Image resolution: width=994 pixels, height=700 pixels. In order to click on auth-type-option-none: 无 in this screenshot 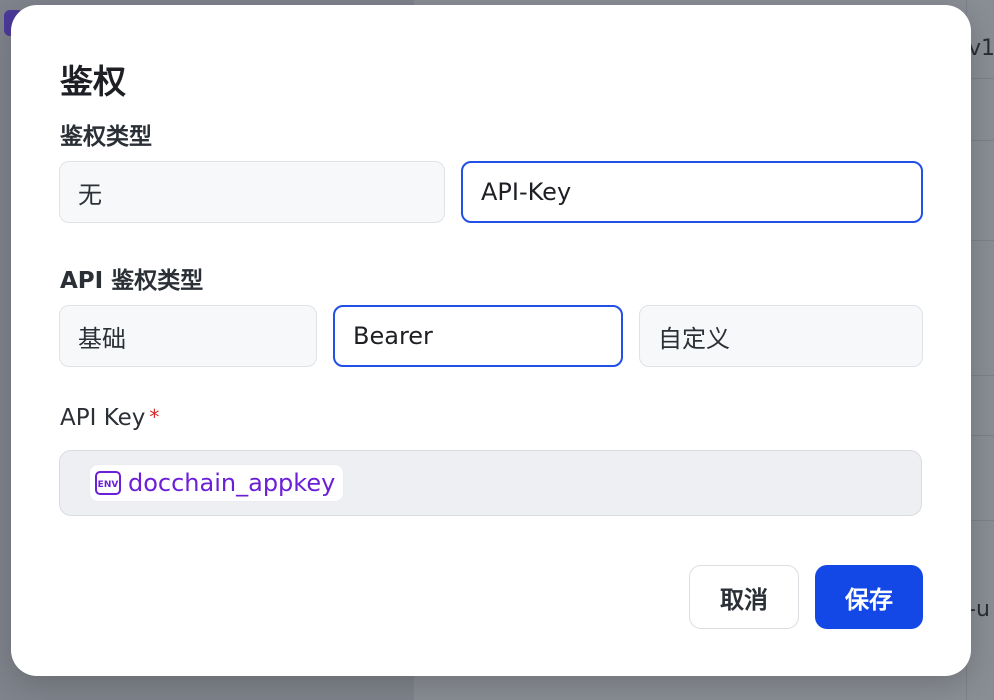, I will do `click(252, 192)`.